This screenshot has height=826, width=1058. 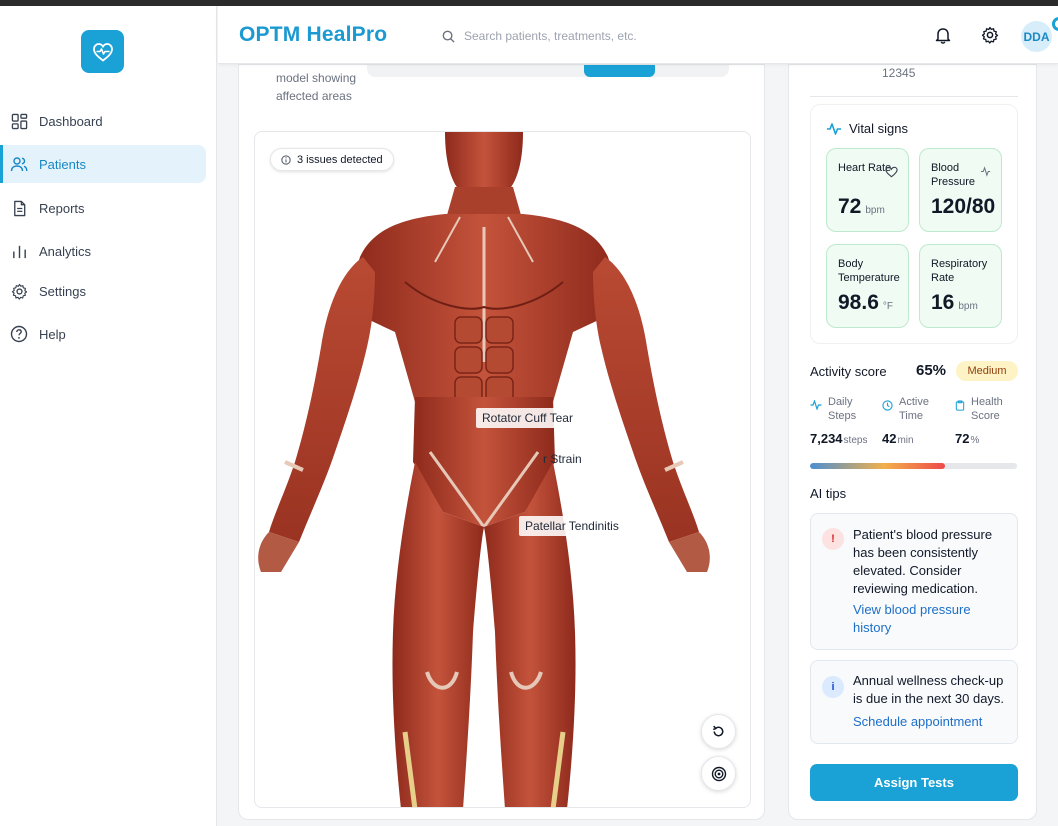 What do you see at coordinates (65, 251) in the screenshot?
I see `sidebar-item-label: Analytics` at bounding box center [65, 251].